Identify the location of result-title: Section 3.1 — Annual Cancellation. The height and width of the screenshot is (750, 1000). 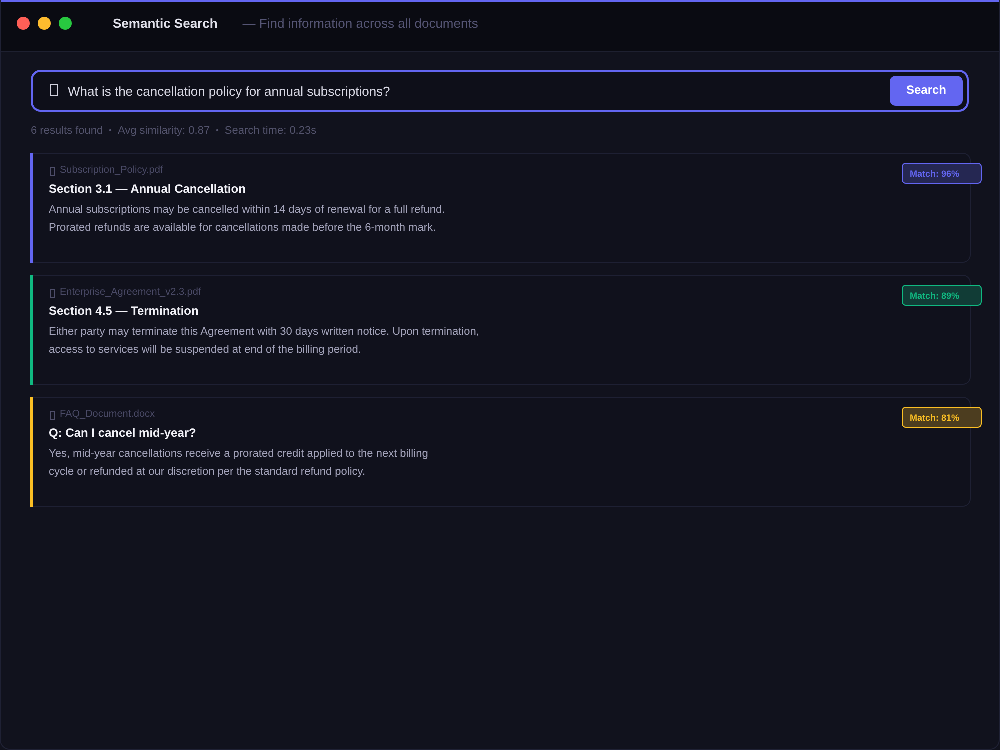
(148, 189).